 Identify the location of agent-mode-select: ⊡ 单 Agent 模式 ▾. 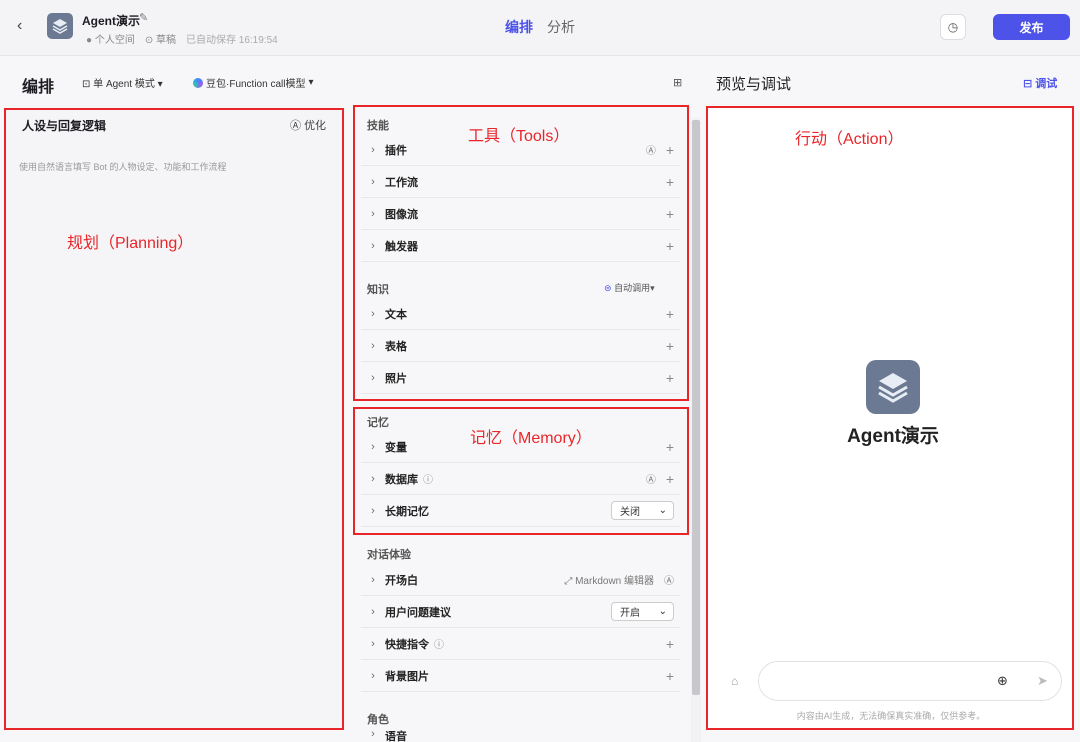
(122, 82).